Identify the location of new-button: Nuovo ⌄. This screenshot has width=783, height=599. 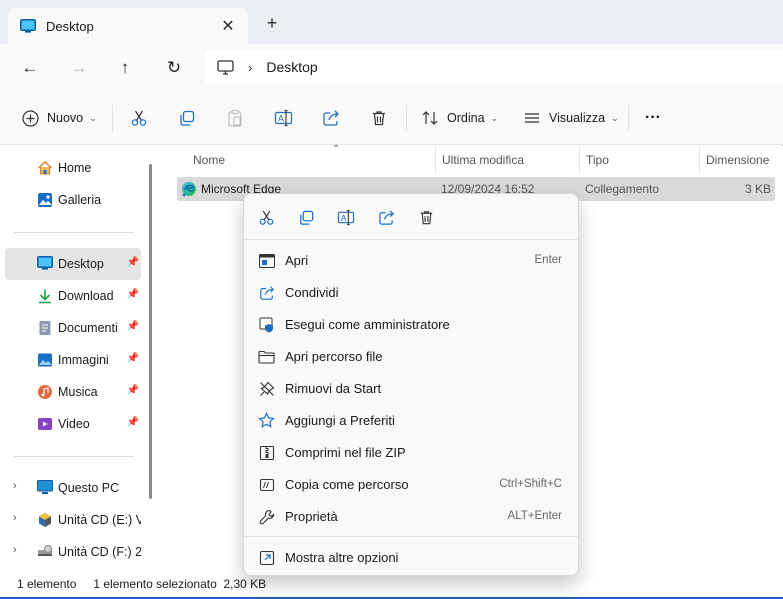
(59, 118).